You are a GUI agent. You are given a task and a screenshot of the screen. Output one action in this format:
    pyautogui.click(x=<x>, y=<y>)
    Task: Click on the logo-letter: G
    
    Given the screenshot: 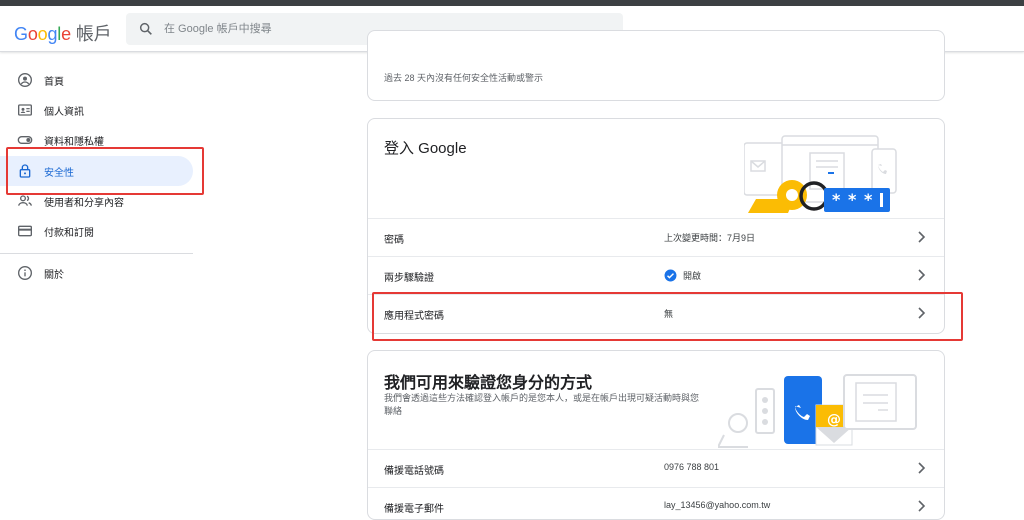 What is the action you would take?
    pyautogui.click(x=21, y=34)
    